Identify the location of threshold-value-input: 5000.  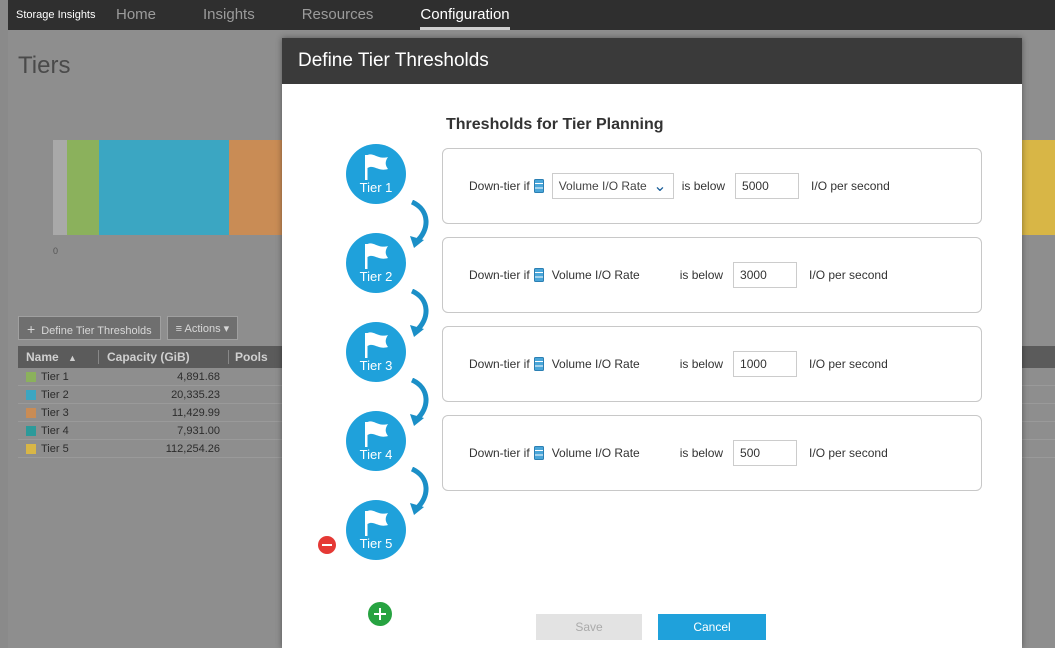
(767, 186).